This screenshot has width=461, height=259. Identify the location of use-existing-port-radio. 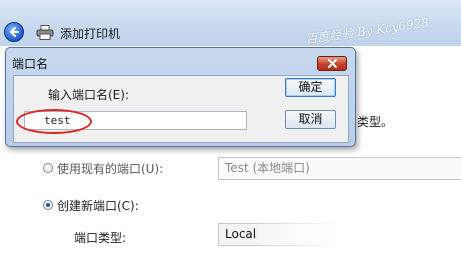
(48, 168).